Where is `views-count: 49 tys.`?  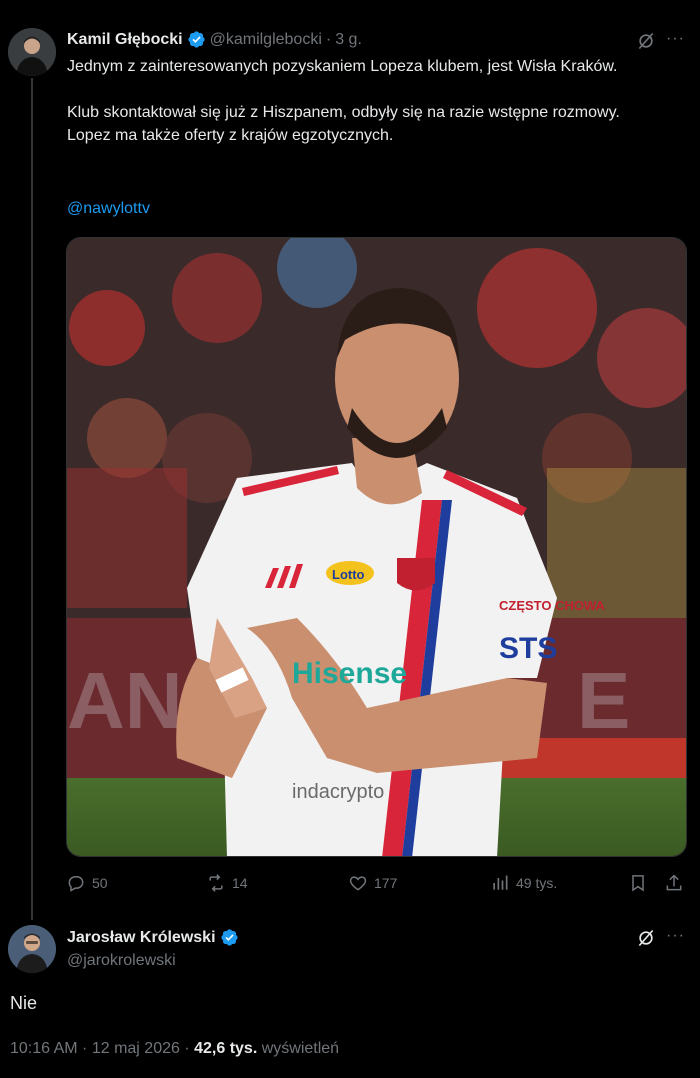
views-count: 49 tys. is located at coordinates (537, 883).